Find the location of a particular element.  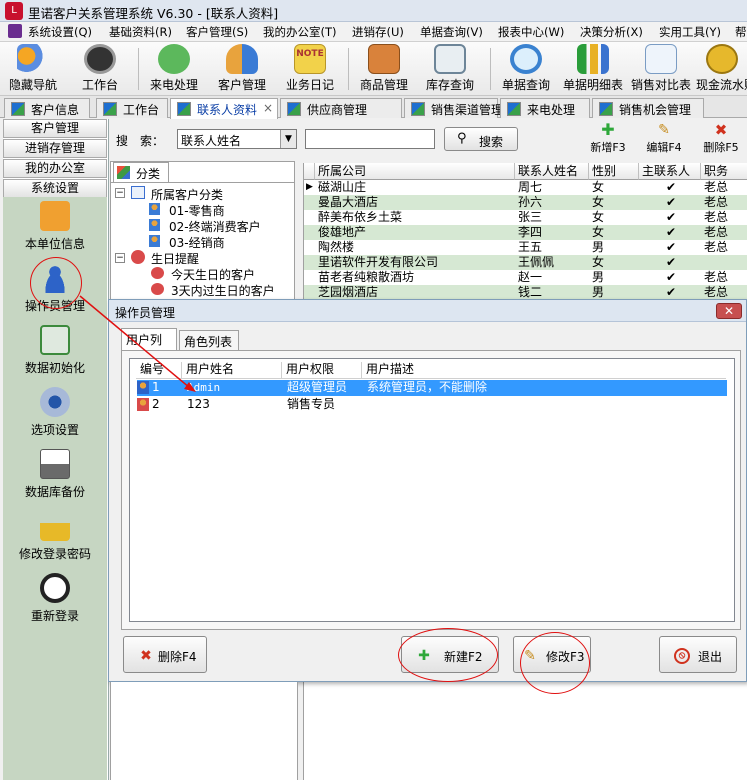

toolbar-sales-compare-button: 销售对比表 is located at coordinates (661, 68).